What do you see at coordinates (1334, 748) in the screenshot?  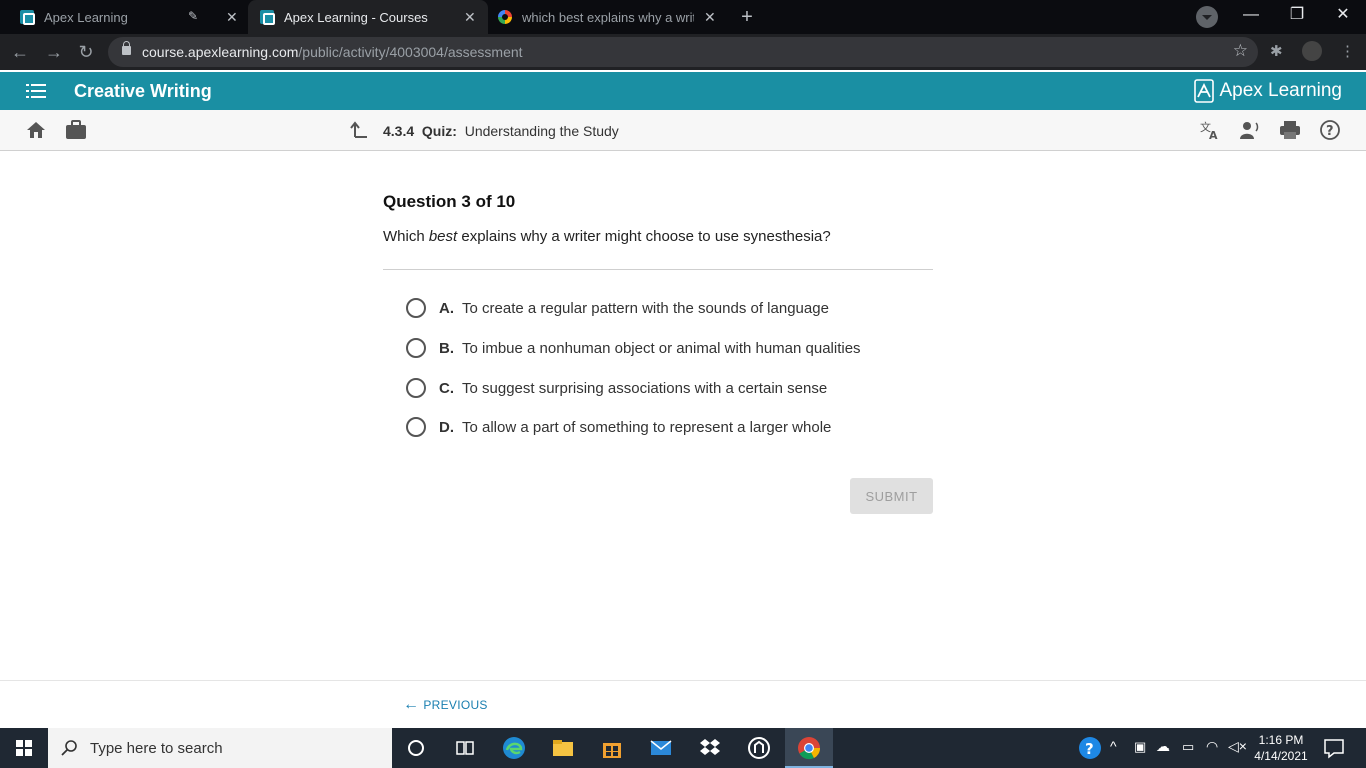 I see `notifications-icon` at bounding box center [1334, 748].